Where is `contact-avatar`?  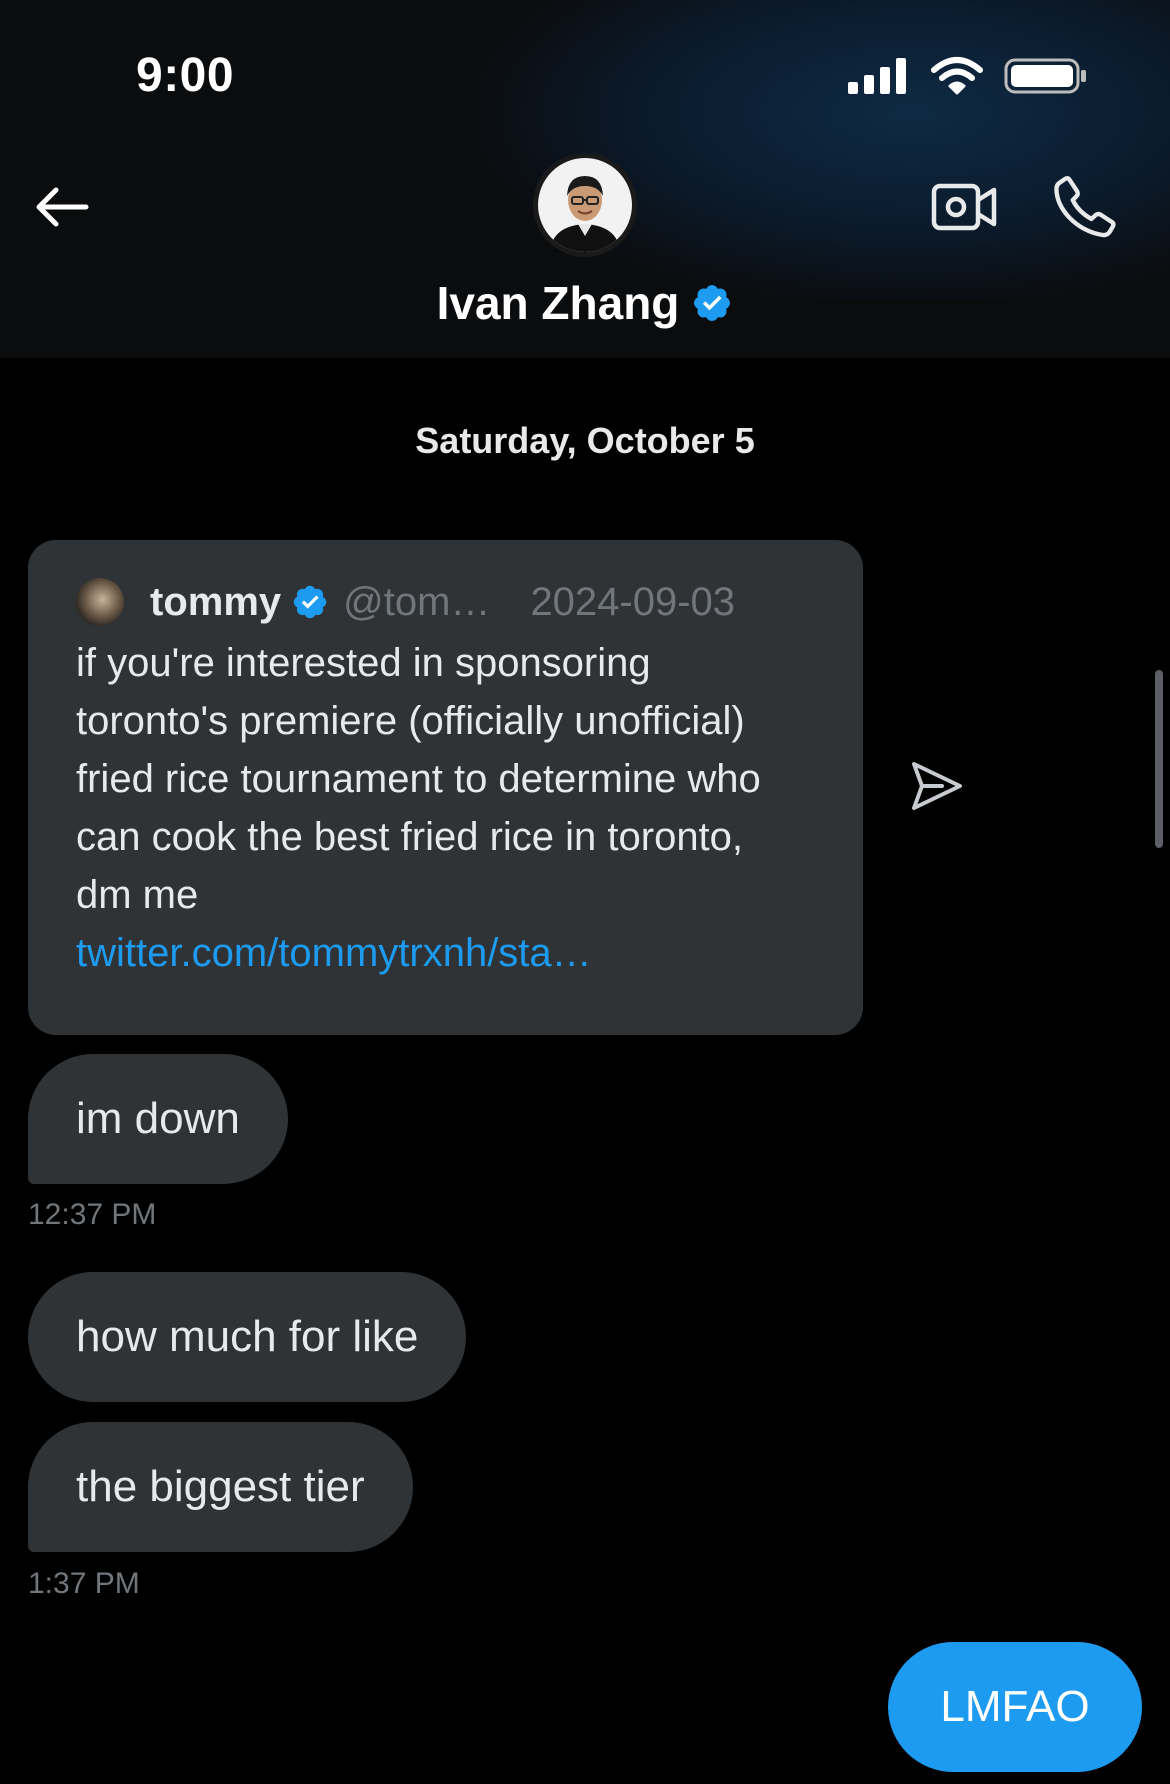
contact-avatar is located at coordinates (585, 205).